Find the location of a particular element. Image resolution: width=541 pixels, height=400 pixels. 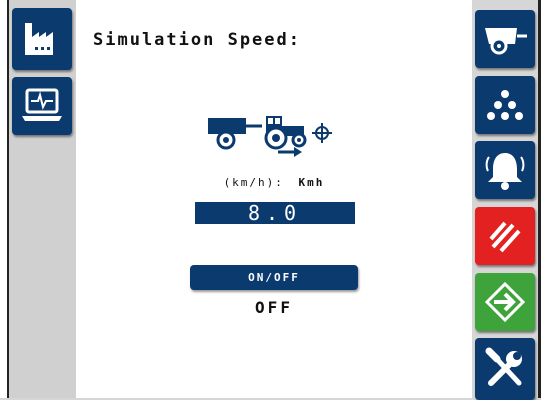

factory-icon is located at coordinates (42, 39).